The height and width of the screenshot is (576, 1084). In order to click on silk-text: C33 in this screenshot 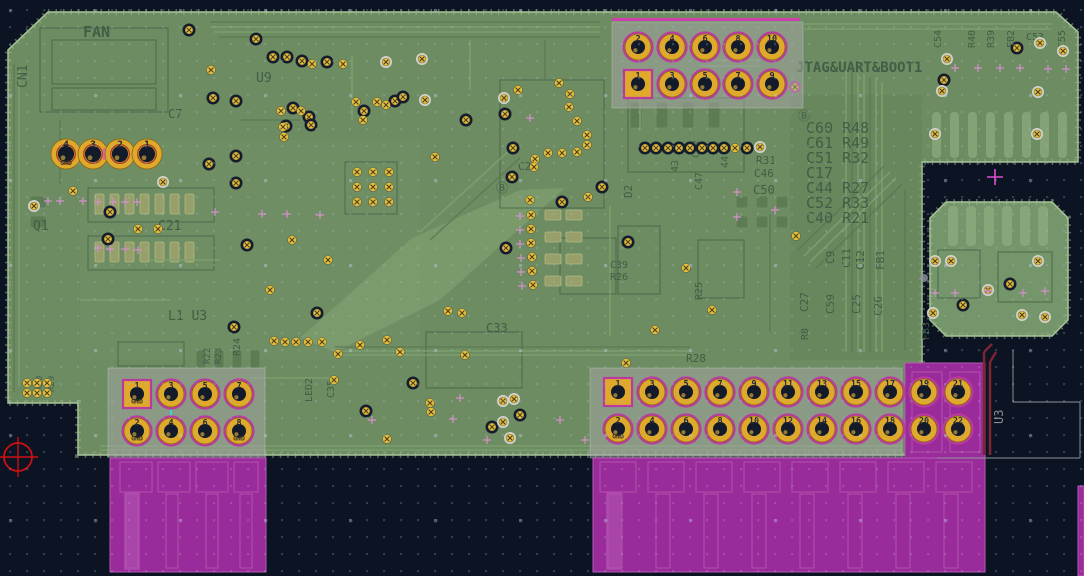, I will do `click(497, 328)`.